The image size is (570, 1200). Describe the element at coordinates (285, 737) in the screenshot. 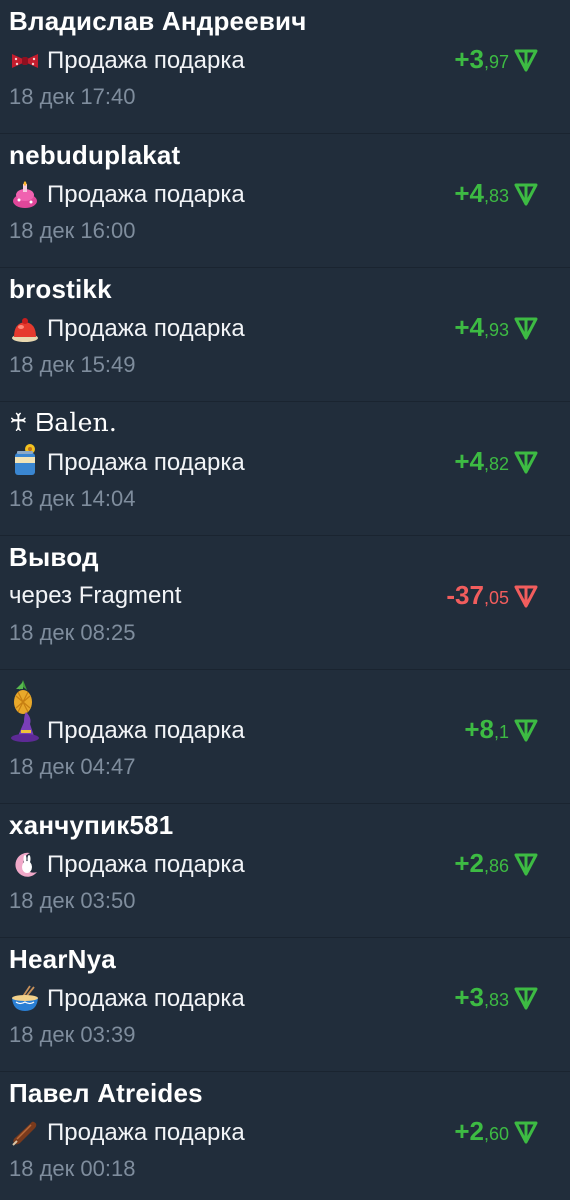

I see `transaction-row: Продажа подарка 18 дек 04:47 +8,1` at that location.